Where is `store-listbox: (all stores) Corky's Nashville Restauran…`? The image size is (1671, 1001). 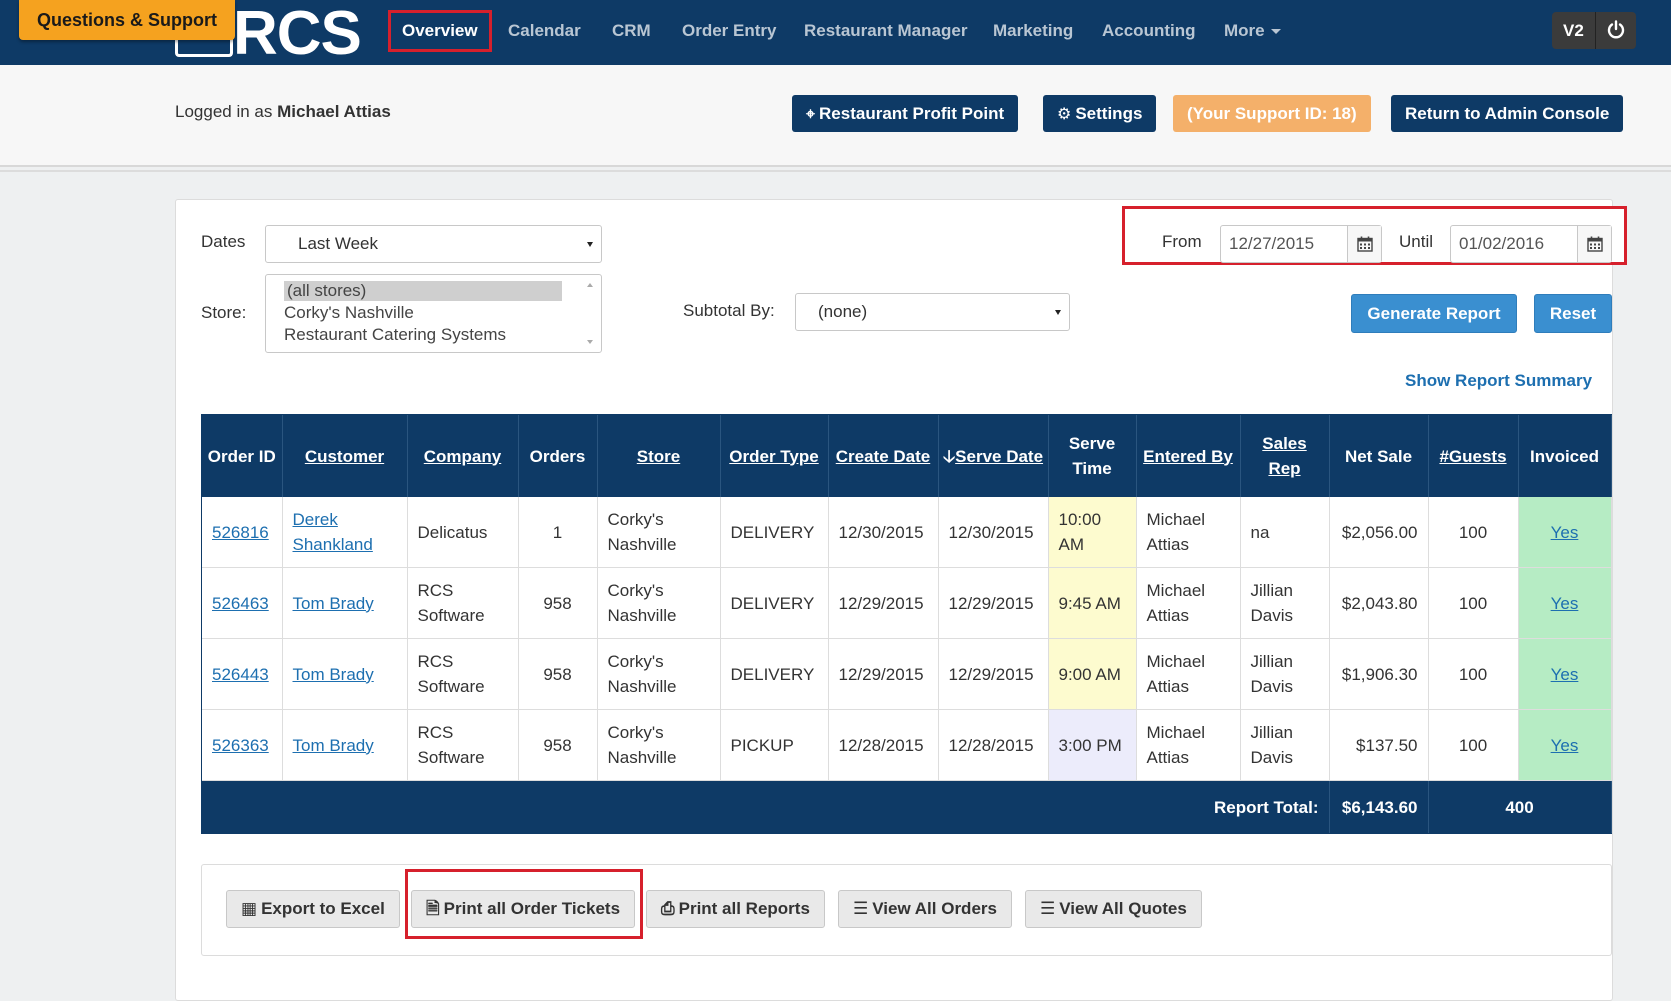
store-listbox: (all stores) Corky's Nashville Restauran… is located at coordinates (433, 313).